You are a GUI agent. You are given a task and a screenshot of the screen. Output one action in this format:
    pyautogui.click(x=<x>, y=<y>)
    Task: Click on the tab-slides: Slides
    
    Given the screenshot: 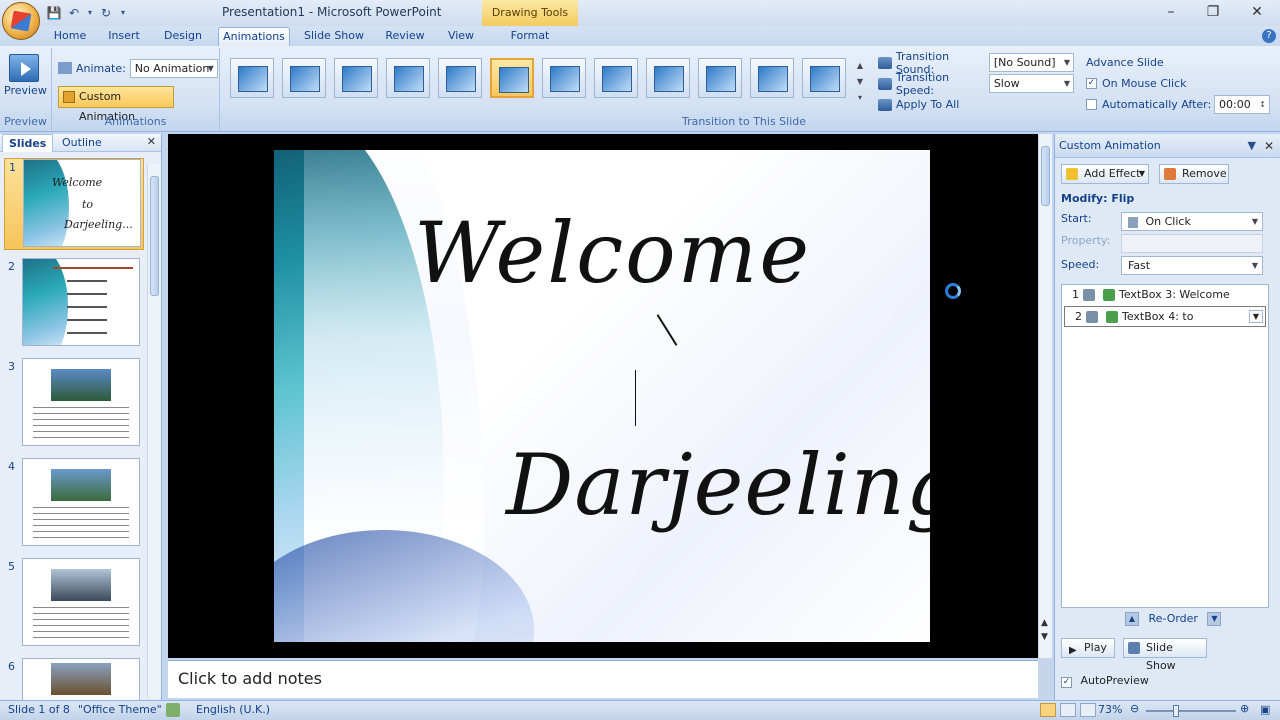 What is the action you would take?
    pyautogui.click(x=28, y=143)
    